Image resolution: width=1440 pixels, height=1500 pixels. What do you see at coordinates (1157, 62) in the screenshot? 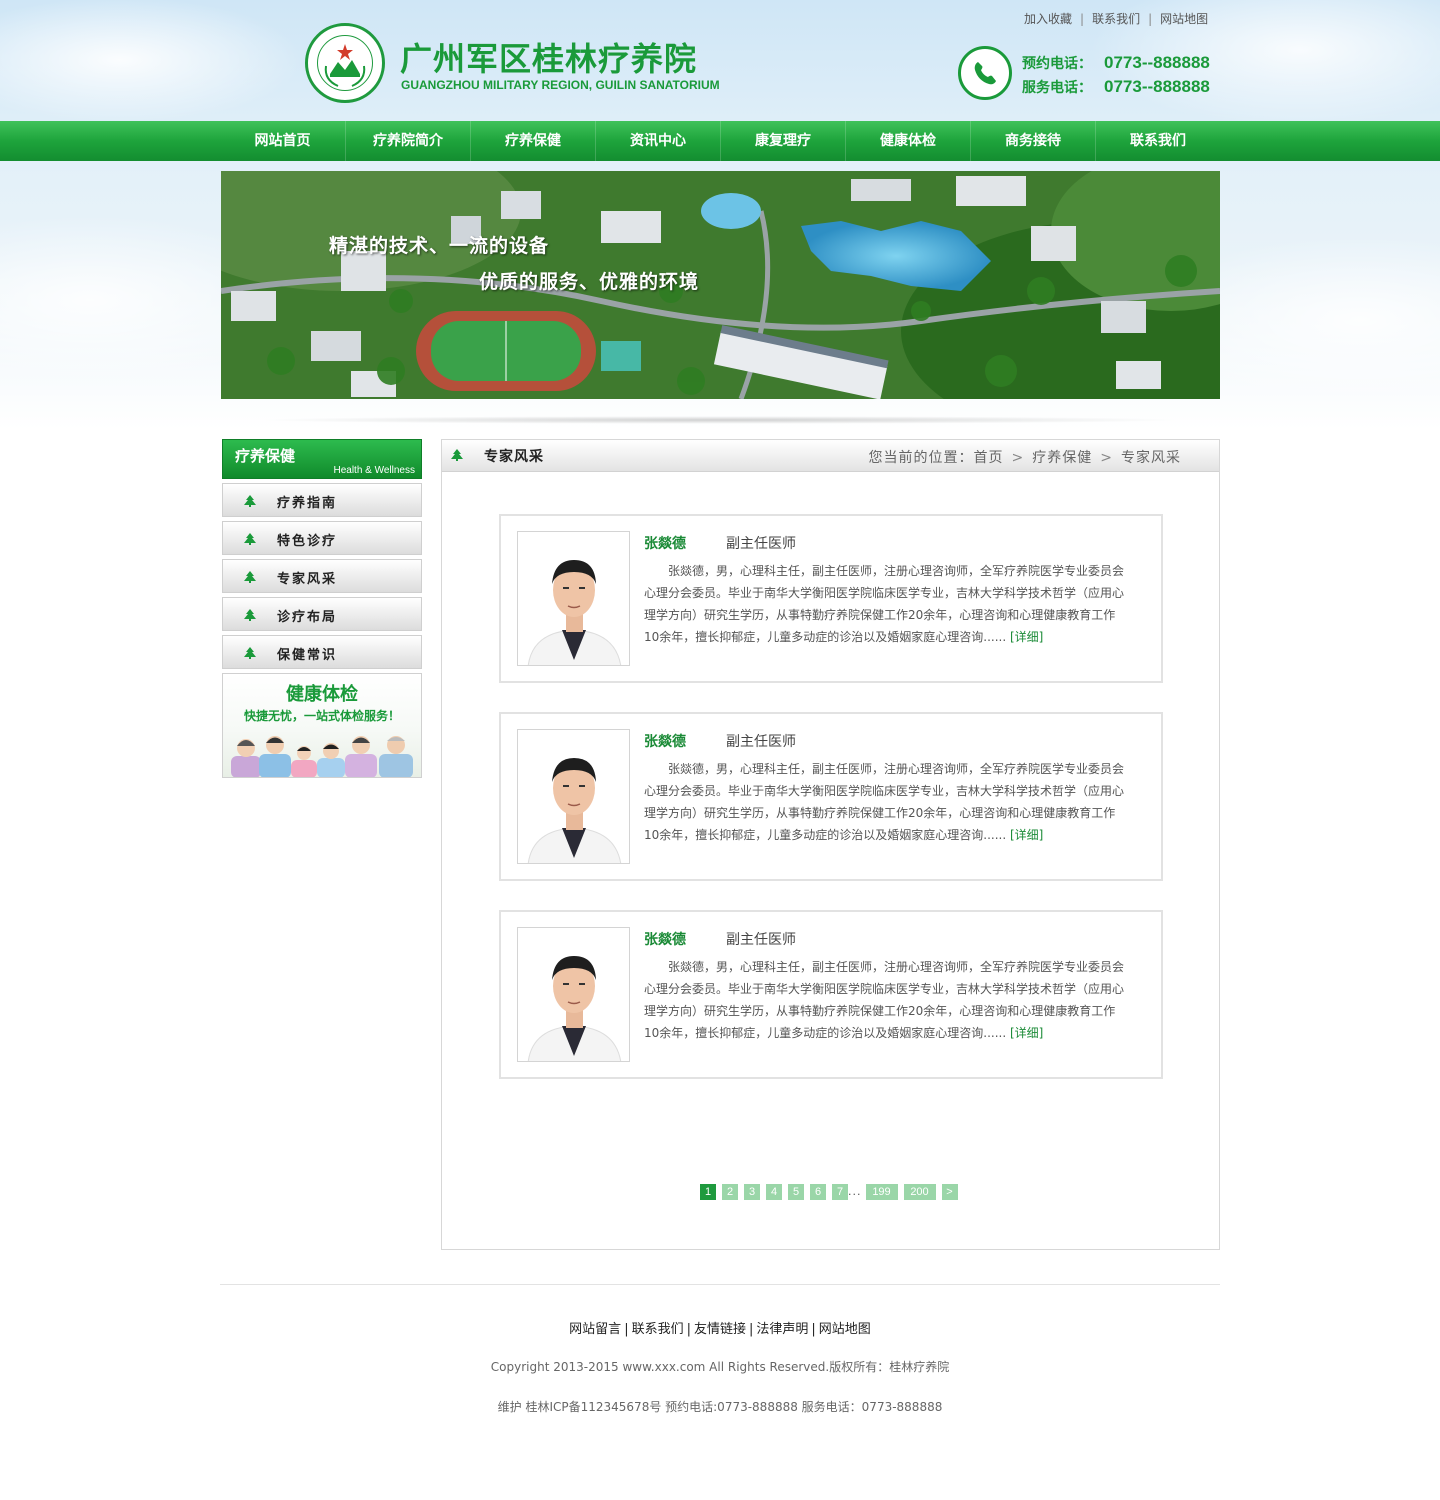
I see `booking-phone-number: 0773--888888` at bounding box center [1157, 62].